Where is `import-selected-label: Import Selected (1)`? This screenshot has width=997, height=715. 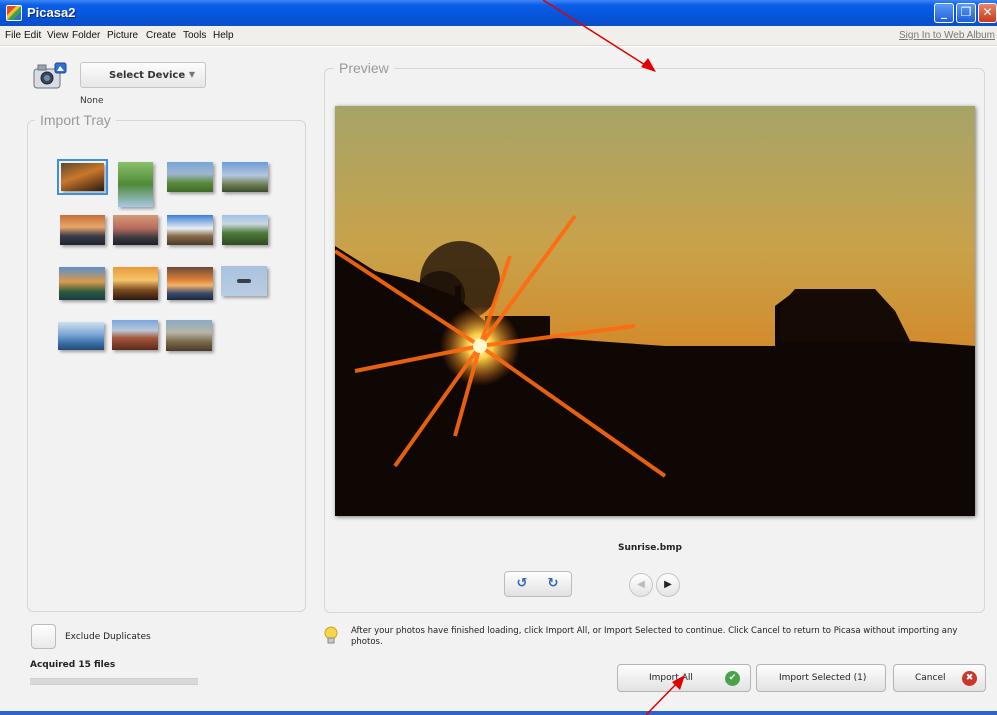
import-selected-label: Import Selected (1) is located at coordinates (823, 678).